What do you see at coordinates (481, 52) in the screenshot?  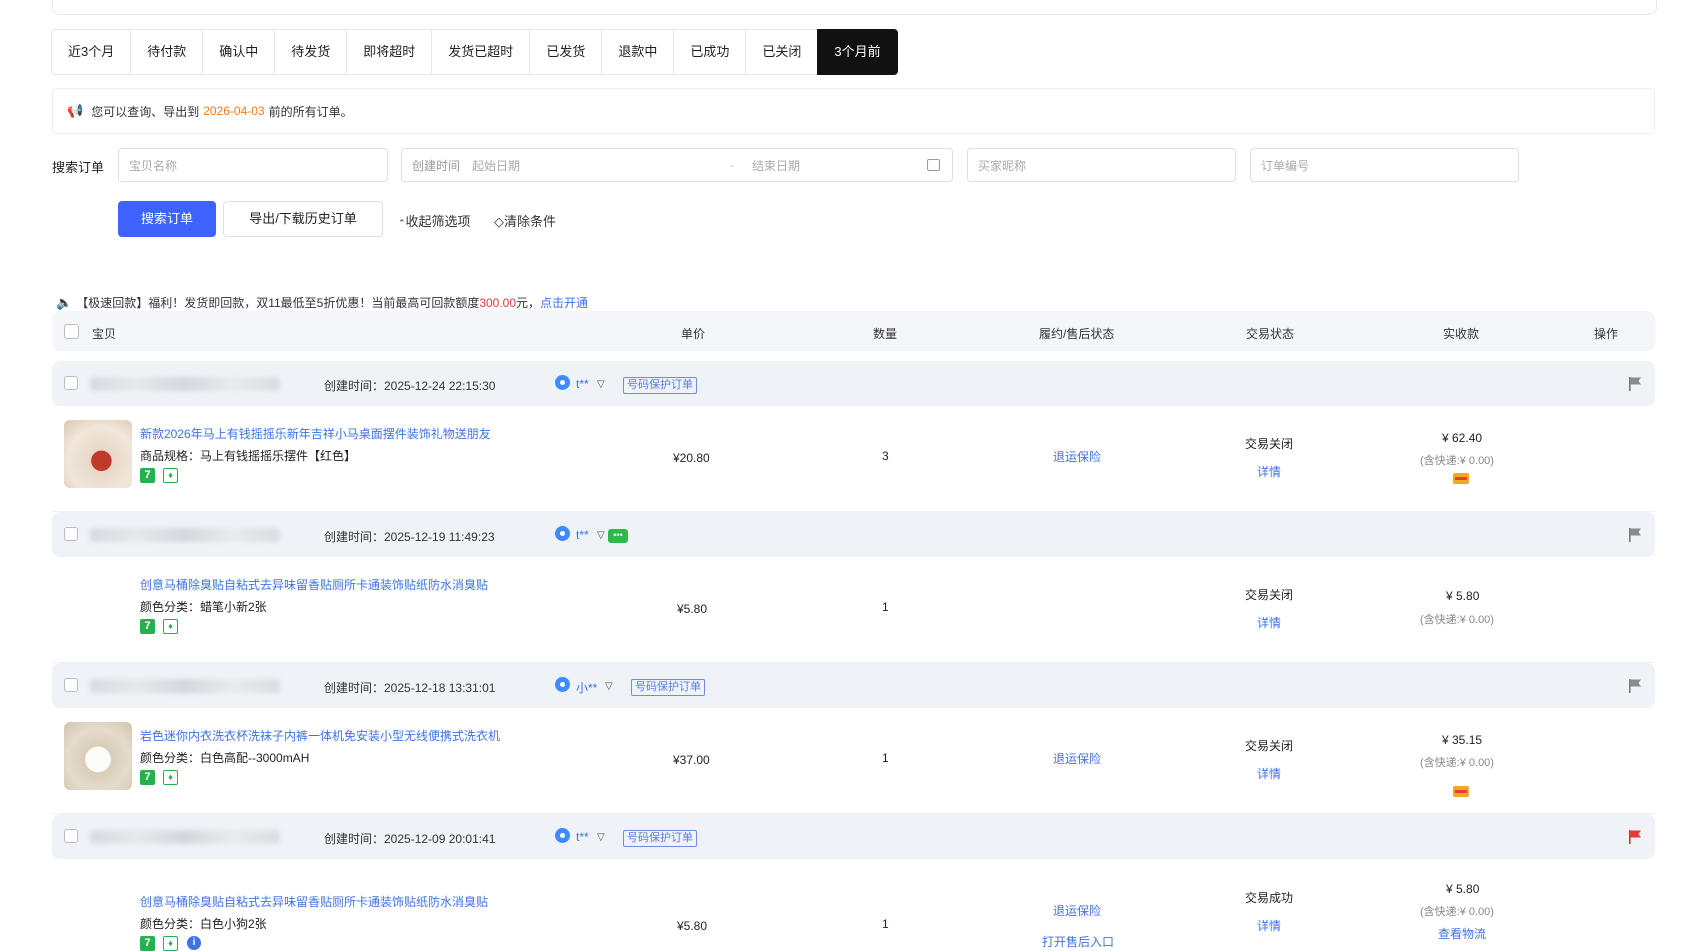 I see `tab-ship-overdue: 发货已超时` at bounding box center [481, 52].